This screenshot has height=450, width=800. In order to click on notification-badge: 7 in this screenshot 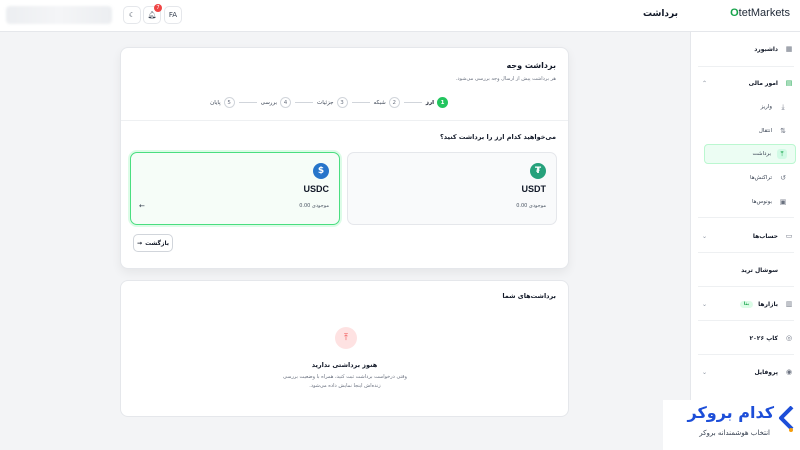, I will do `click(158, 8)`.